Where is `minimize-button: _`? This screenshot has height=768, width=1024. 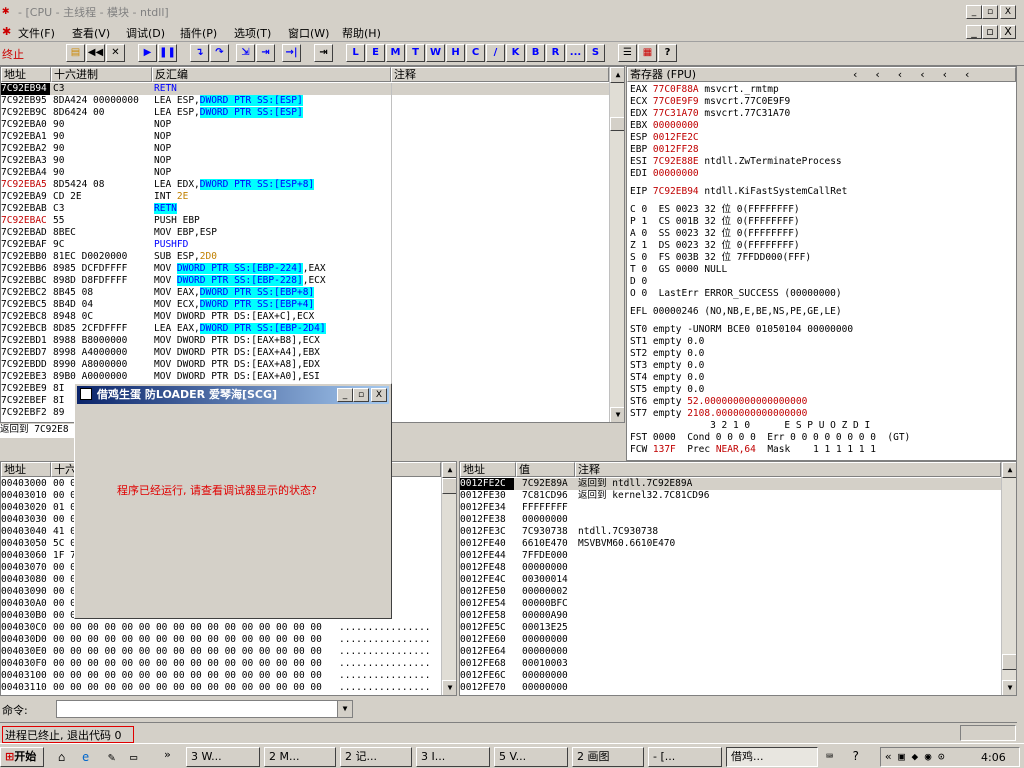
minimize-button: _ is located at coordinates (974, 12).